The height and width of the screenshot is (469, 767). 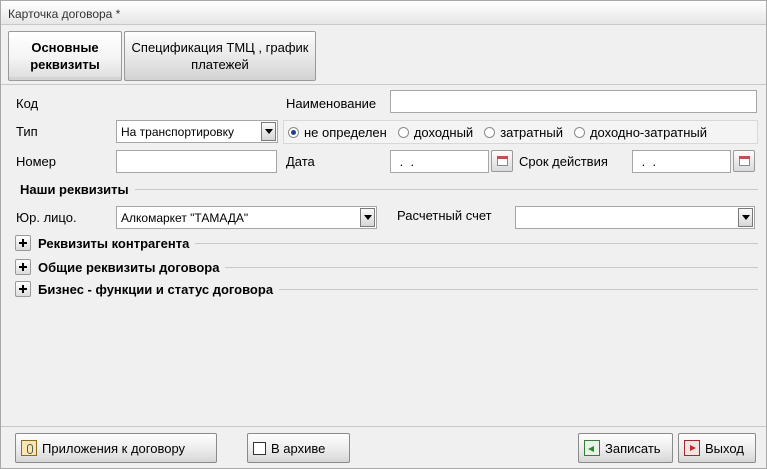 I want to click on radio-undefined: не определен, so click(x=337, y=132).